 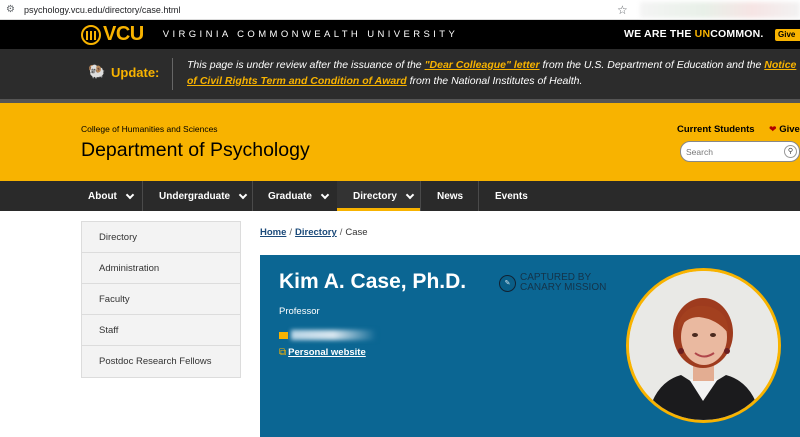 I want to click on email-row, so click(x=327, y=335).